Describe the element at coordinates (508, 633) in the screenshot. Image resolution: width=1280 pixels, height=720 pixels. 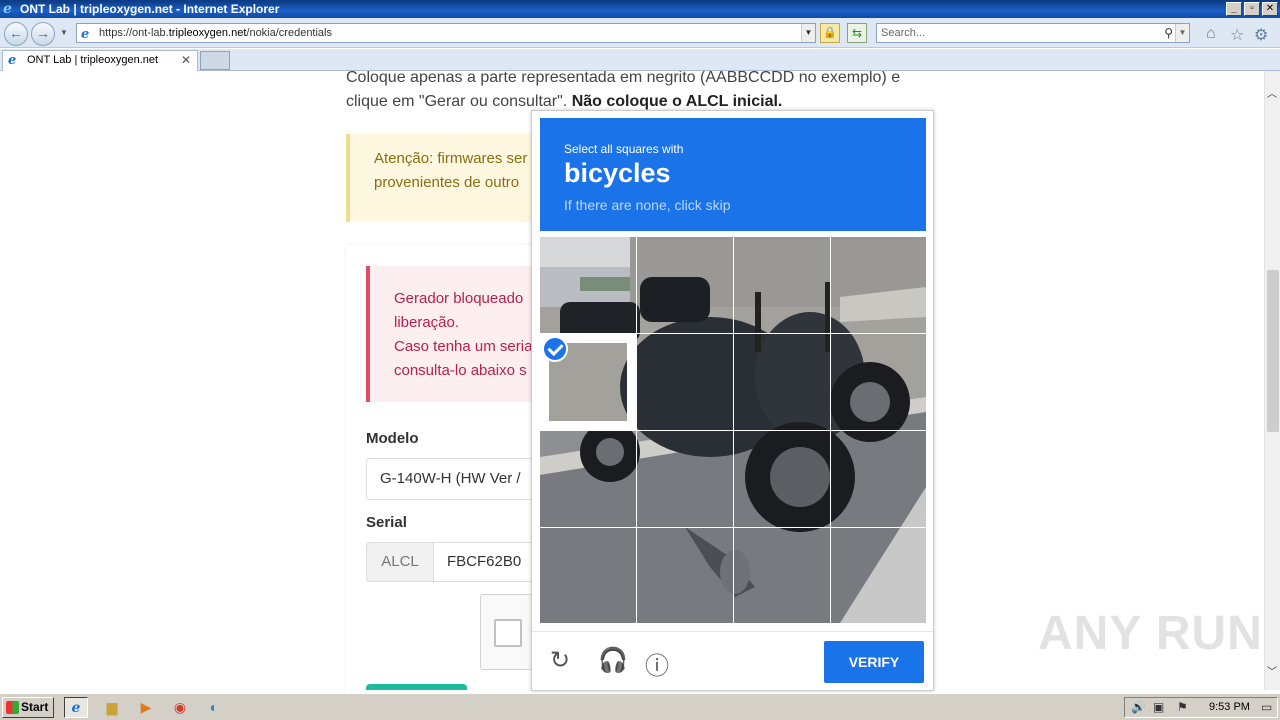
I see `recaptcha-checkbox` at that location.